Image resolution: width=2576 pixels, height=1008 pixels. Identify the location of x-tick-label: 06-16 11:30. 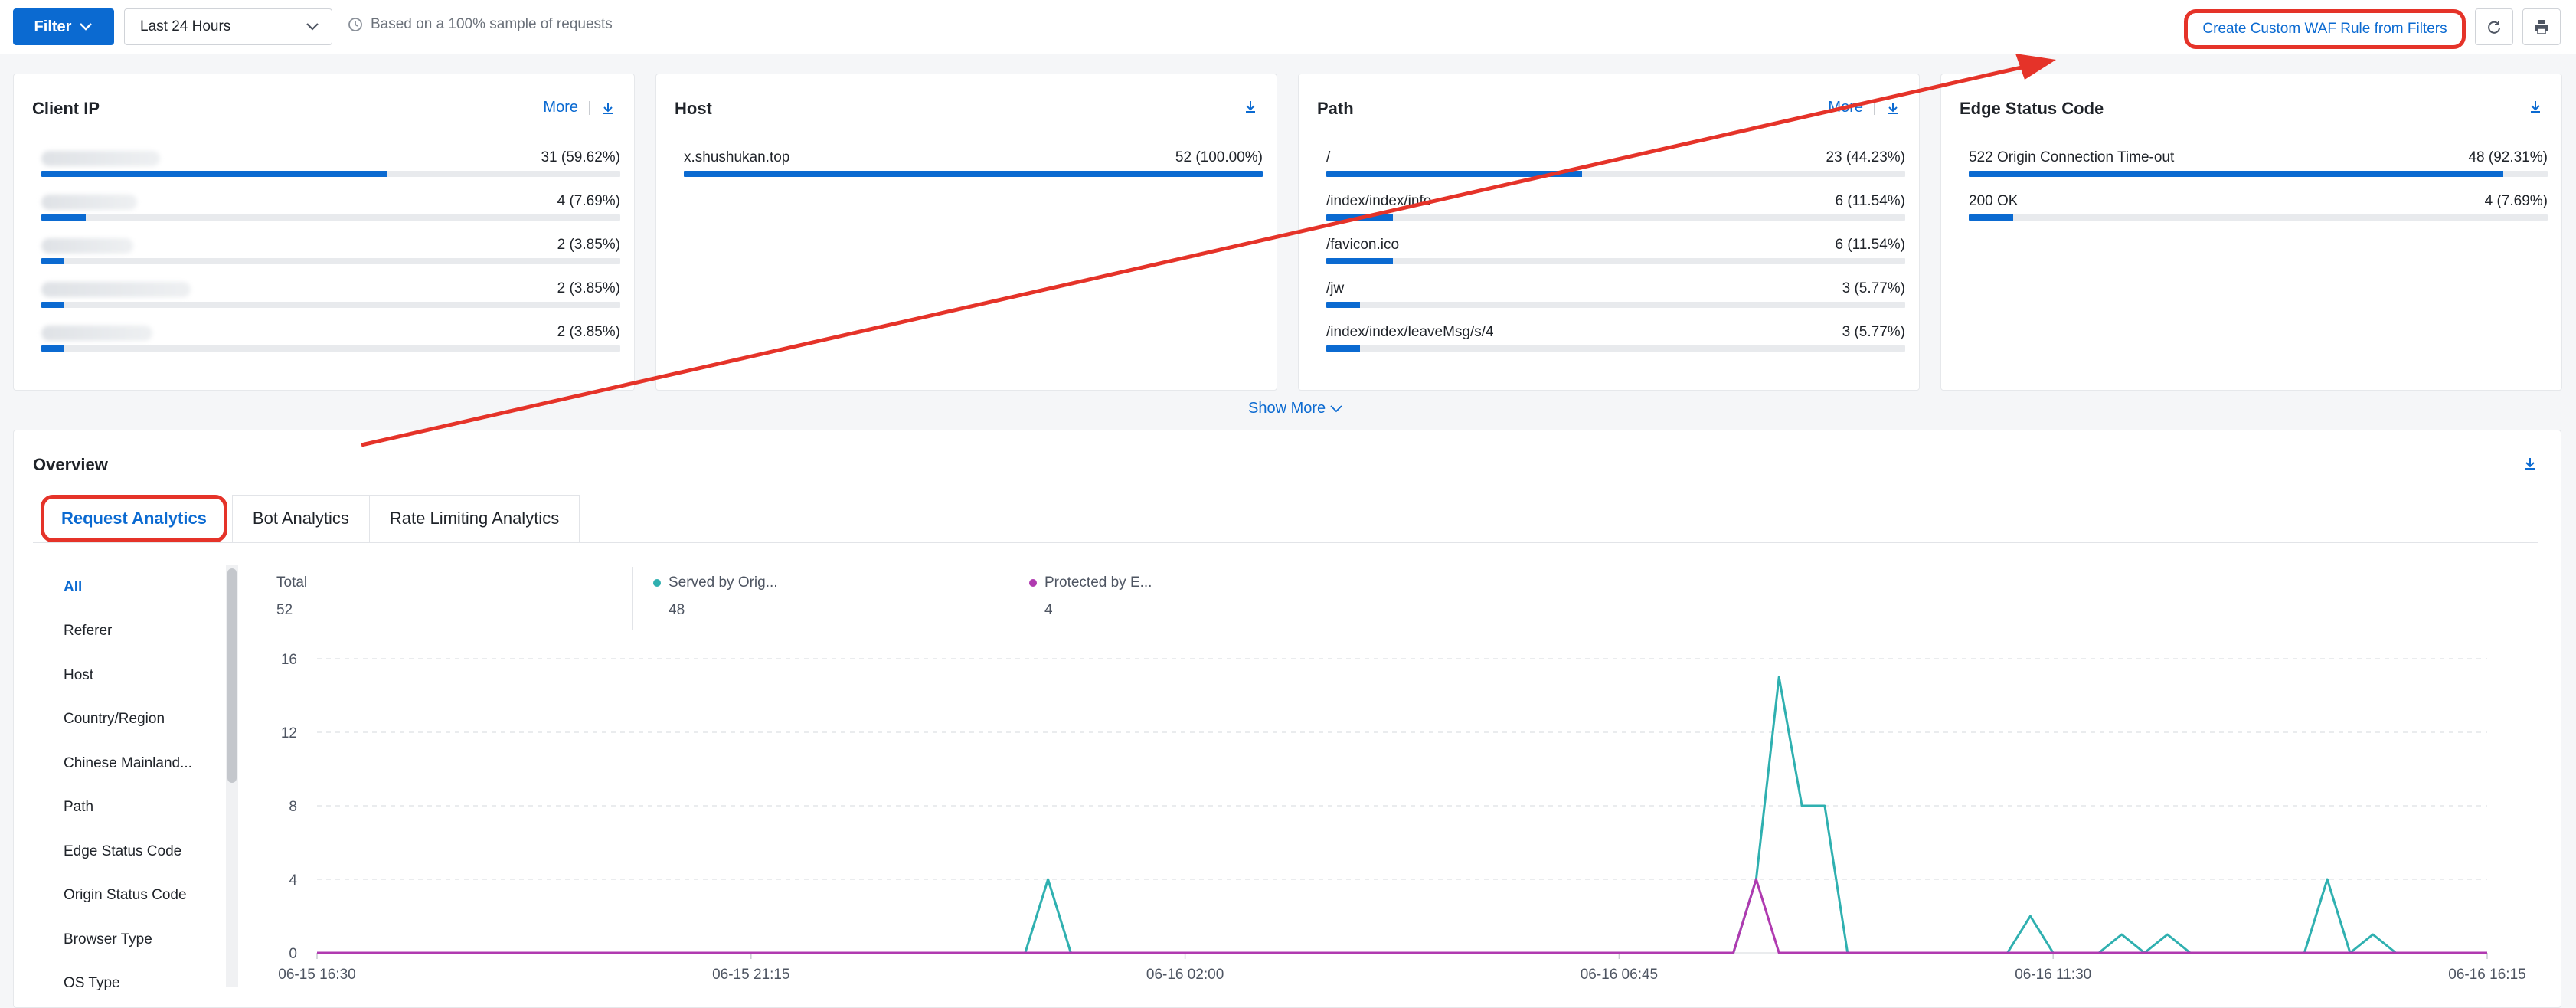
(2053, 975).